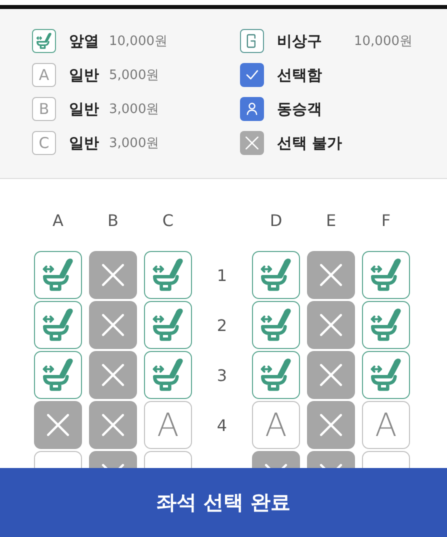 The image size is (447, 537). I want to click on confirm-button: 좌석 선택 완료, so click(223, 502).